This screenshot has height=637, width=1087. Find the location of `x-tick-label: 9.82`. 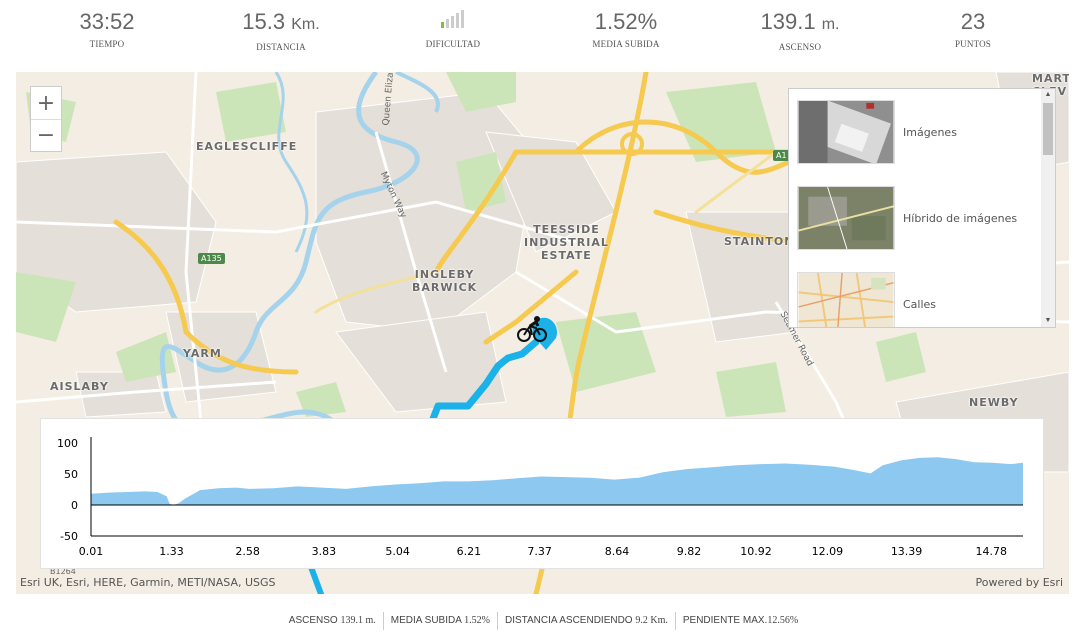

x-tick-label: 9.82 is located at coordinates (689, 551).